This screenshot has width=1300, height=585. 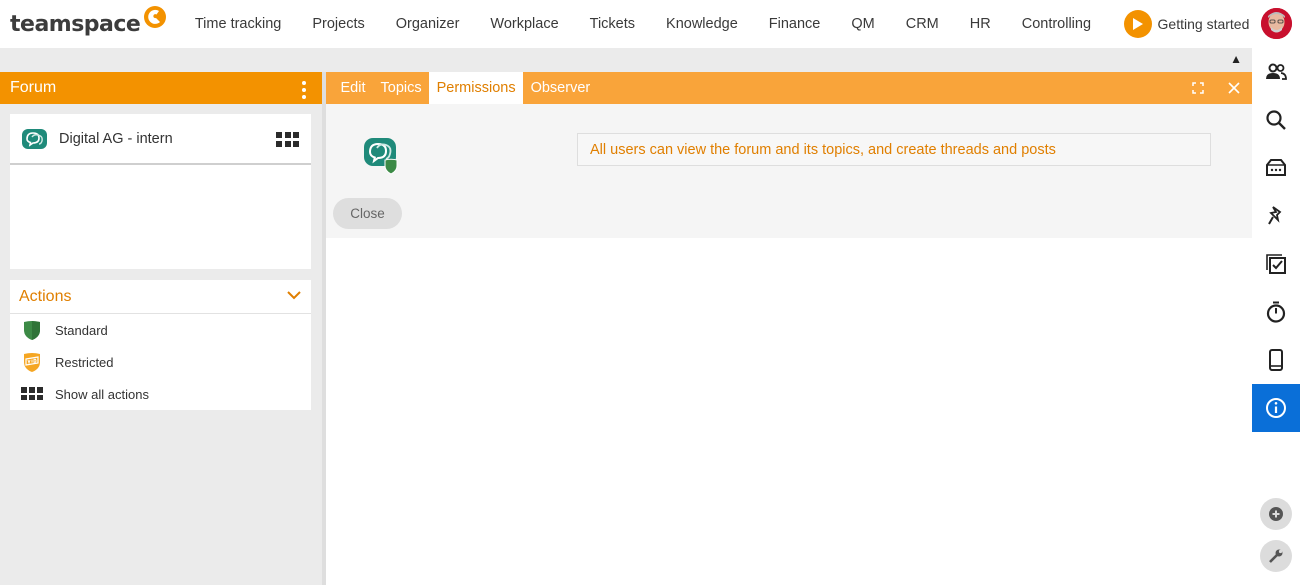 What do you see at coordinates (794, 24) in the screenshot?
I see `nav-item-finance: Finance` at bounding box center [794, 24].